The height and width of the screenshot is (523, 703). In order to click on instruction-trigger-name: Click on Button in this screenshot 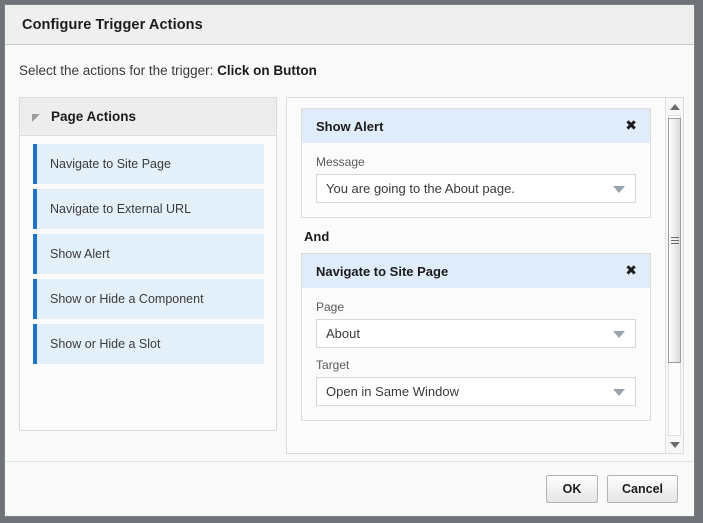, I will do `click(267, 70)`.